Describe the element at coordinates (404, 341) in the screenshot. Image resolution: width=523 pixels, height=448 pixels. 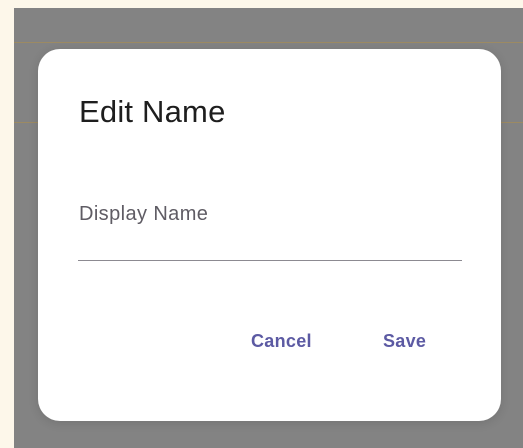
I see `save-button: Save` at that location.